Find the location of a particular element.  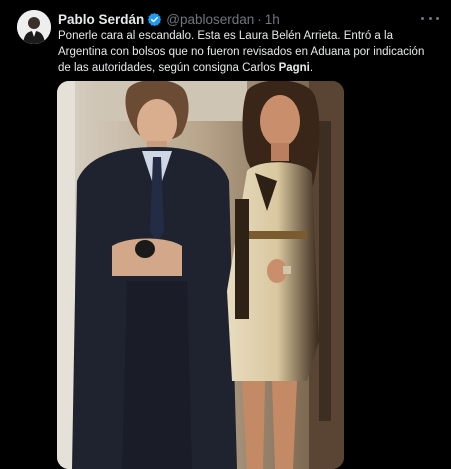

more-horizontal-icon is located at coordinates (430, 18).